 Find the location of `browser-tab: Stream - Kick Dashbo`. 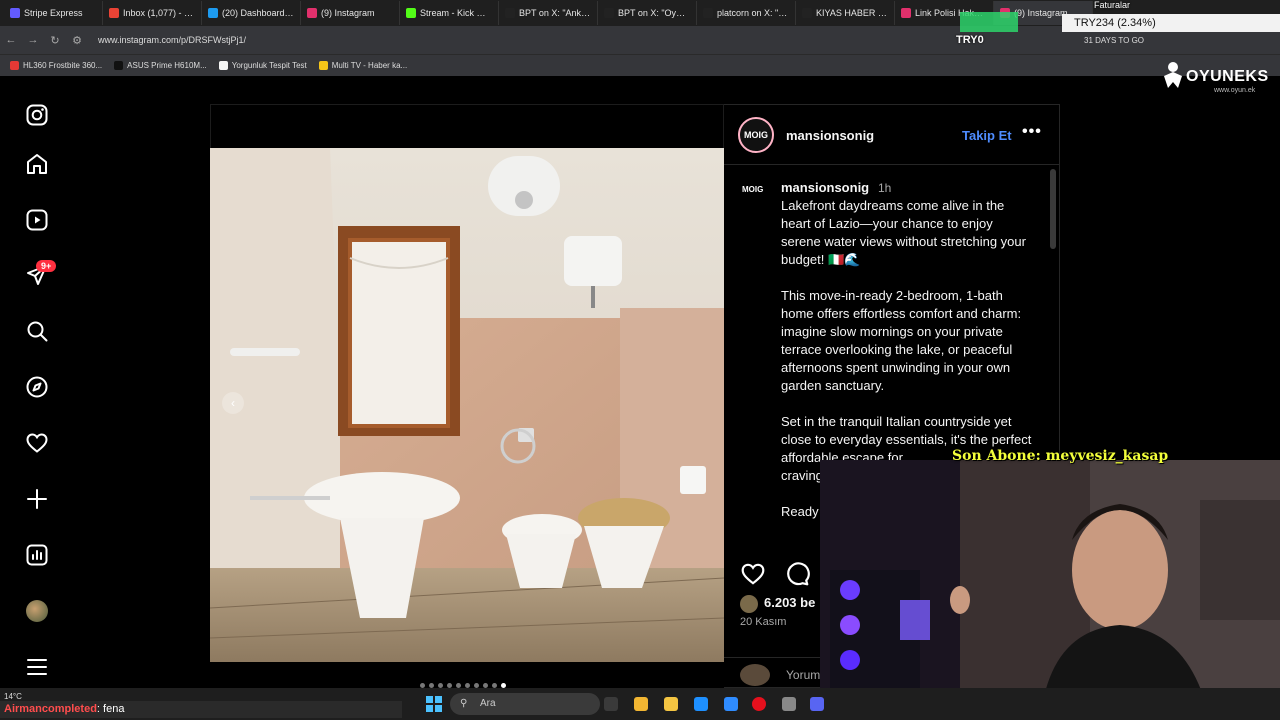

browser-tab: Stream - Kick Dashbo is located at coordinates (449, 13).